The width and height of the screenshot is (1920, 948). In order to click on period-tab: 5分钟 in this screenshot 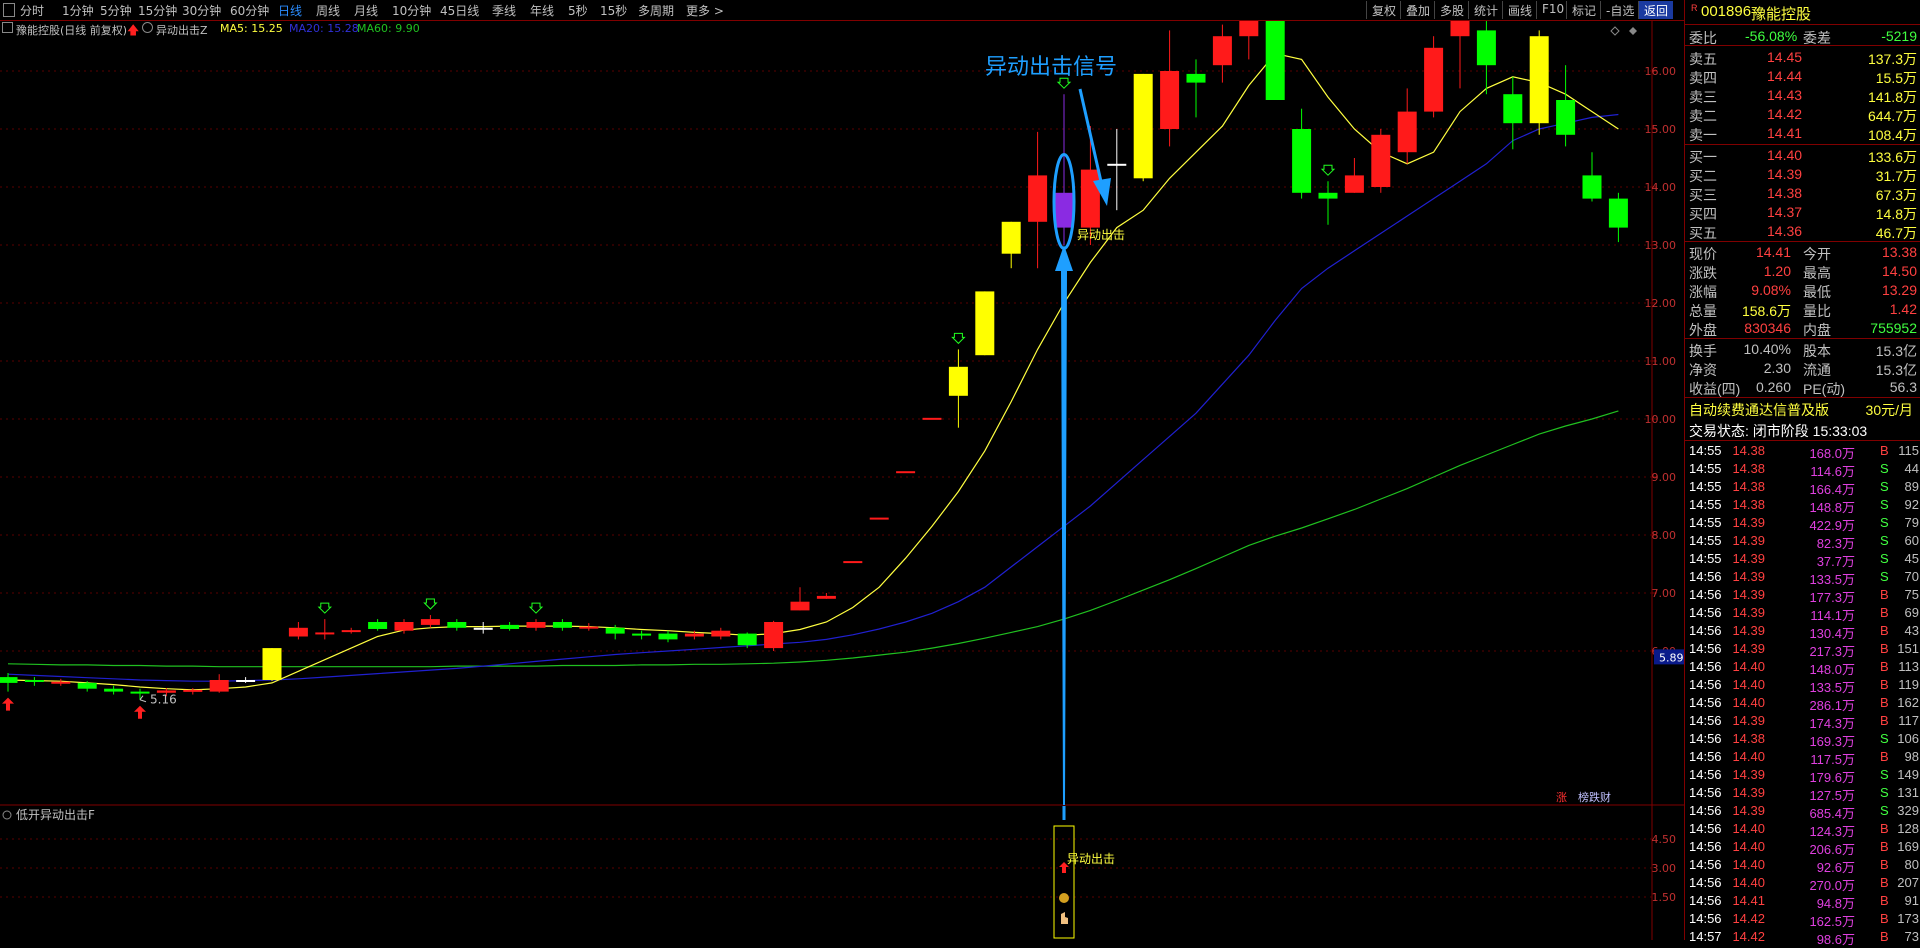, I will do `click(116, 10)`.